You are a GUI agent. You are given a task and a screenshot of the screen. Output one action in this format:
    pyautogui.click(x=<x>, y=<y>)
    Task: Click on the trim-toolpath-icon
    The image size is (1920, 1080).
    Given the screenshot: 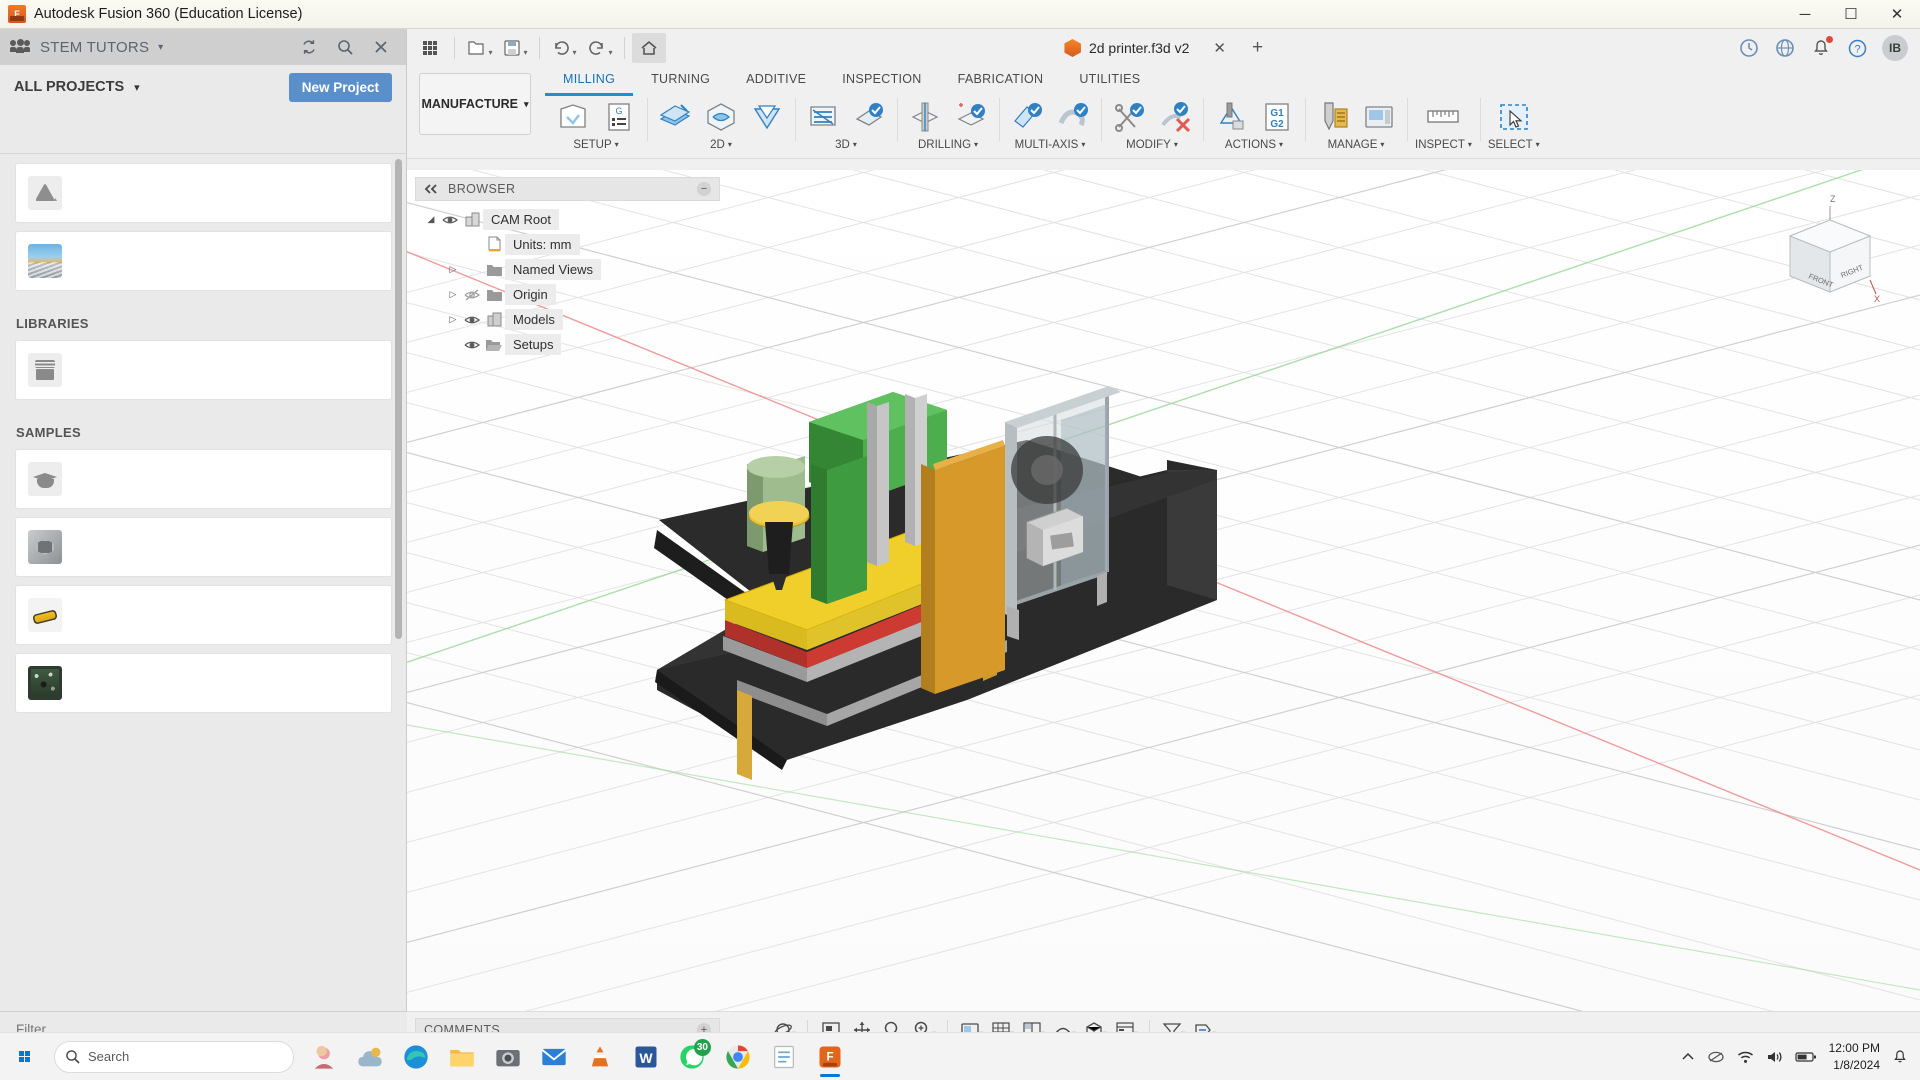 What is the action you would take?
    pyautogui.click(x=1129, y=117)
    